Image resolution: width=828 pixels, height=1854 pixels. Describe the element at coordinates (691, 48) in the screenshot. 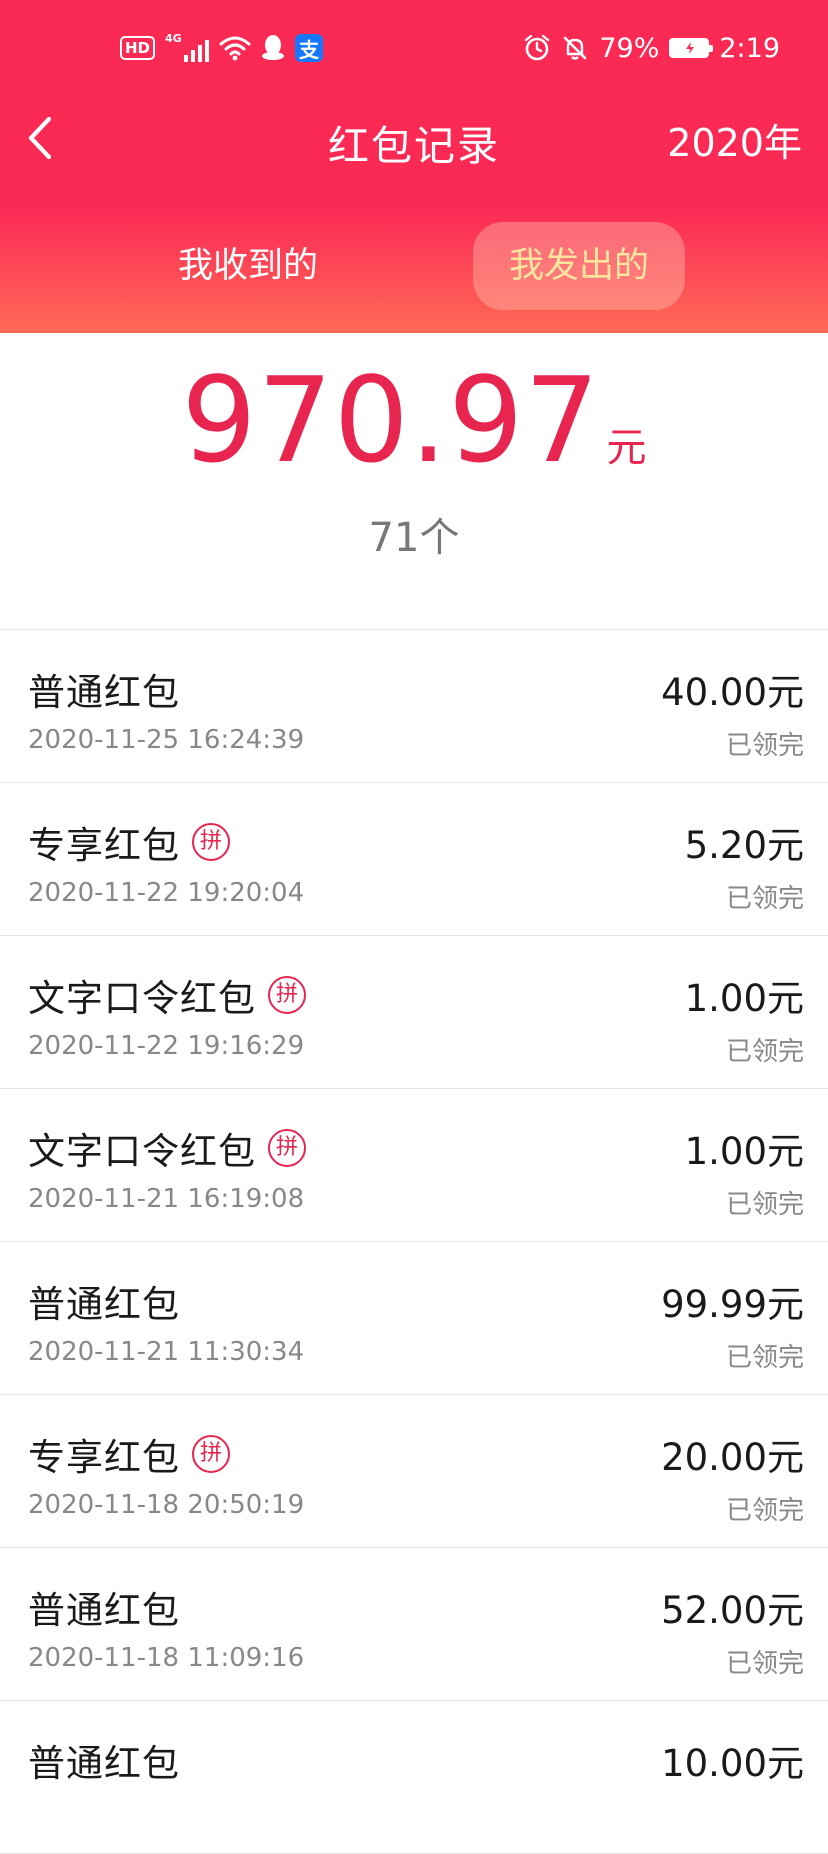

I see `battery-charging-icon` at that location.